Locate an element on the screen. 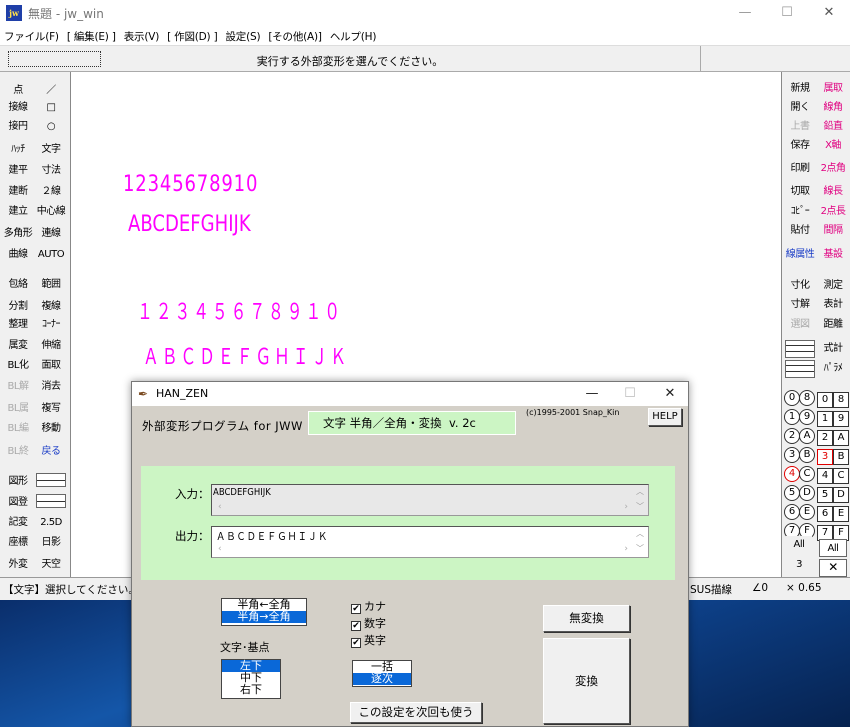 Image resolution: width=850 pixels, height=727 pixels. status-angle: ∠0 is located at coordinates (760, 588).